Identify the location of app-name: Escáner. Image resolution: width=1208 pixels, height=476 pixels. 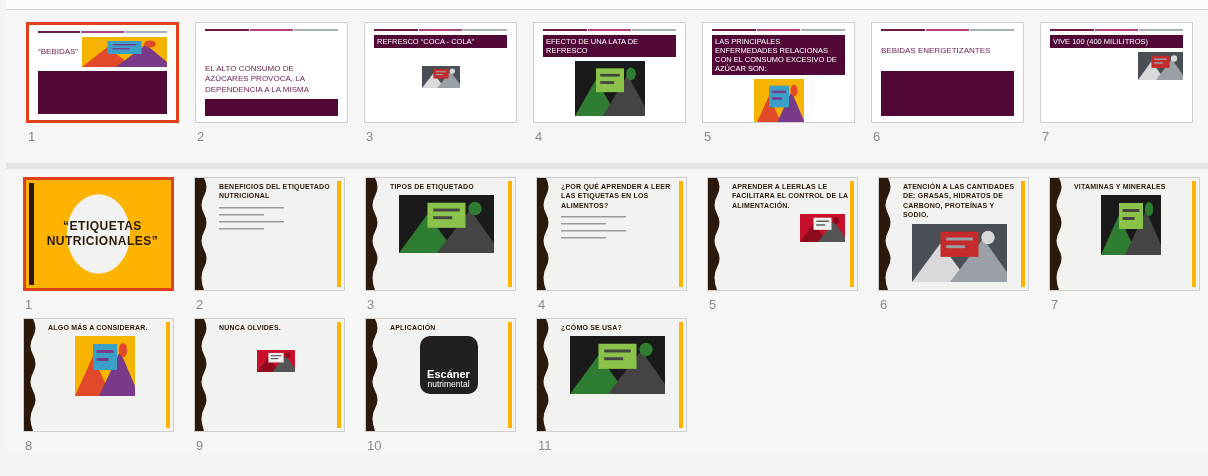
(448, 375).